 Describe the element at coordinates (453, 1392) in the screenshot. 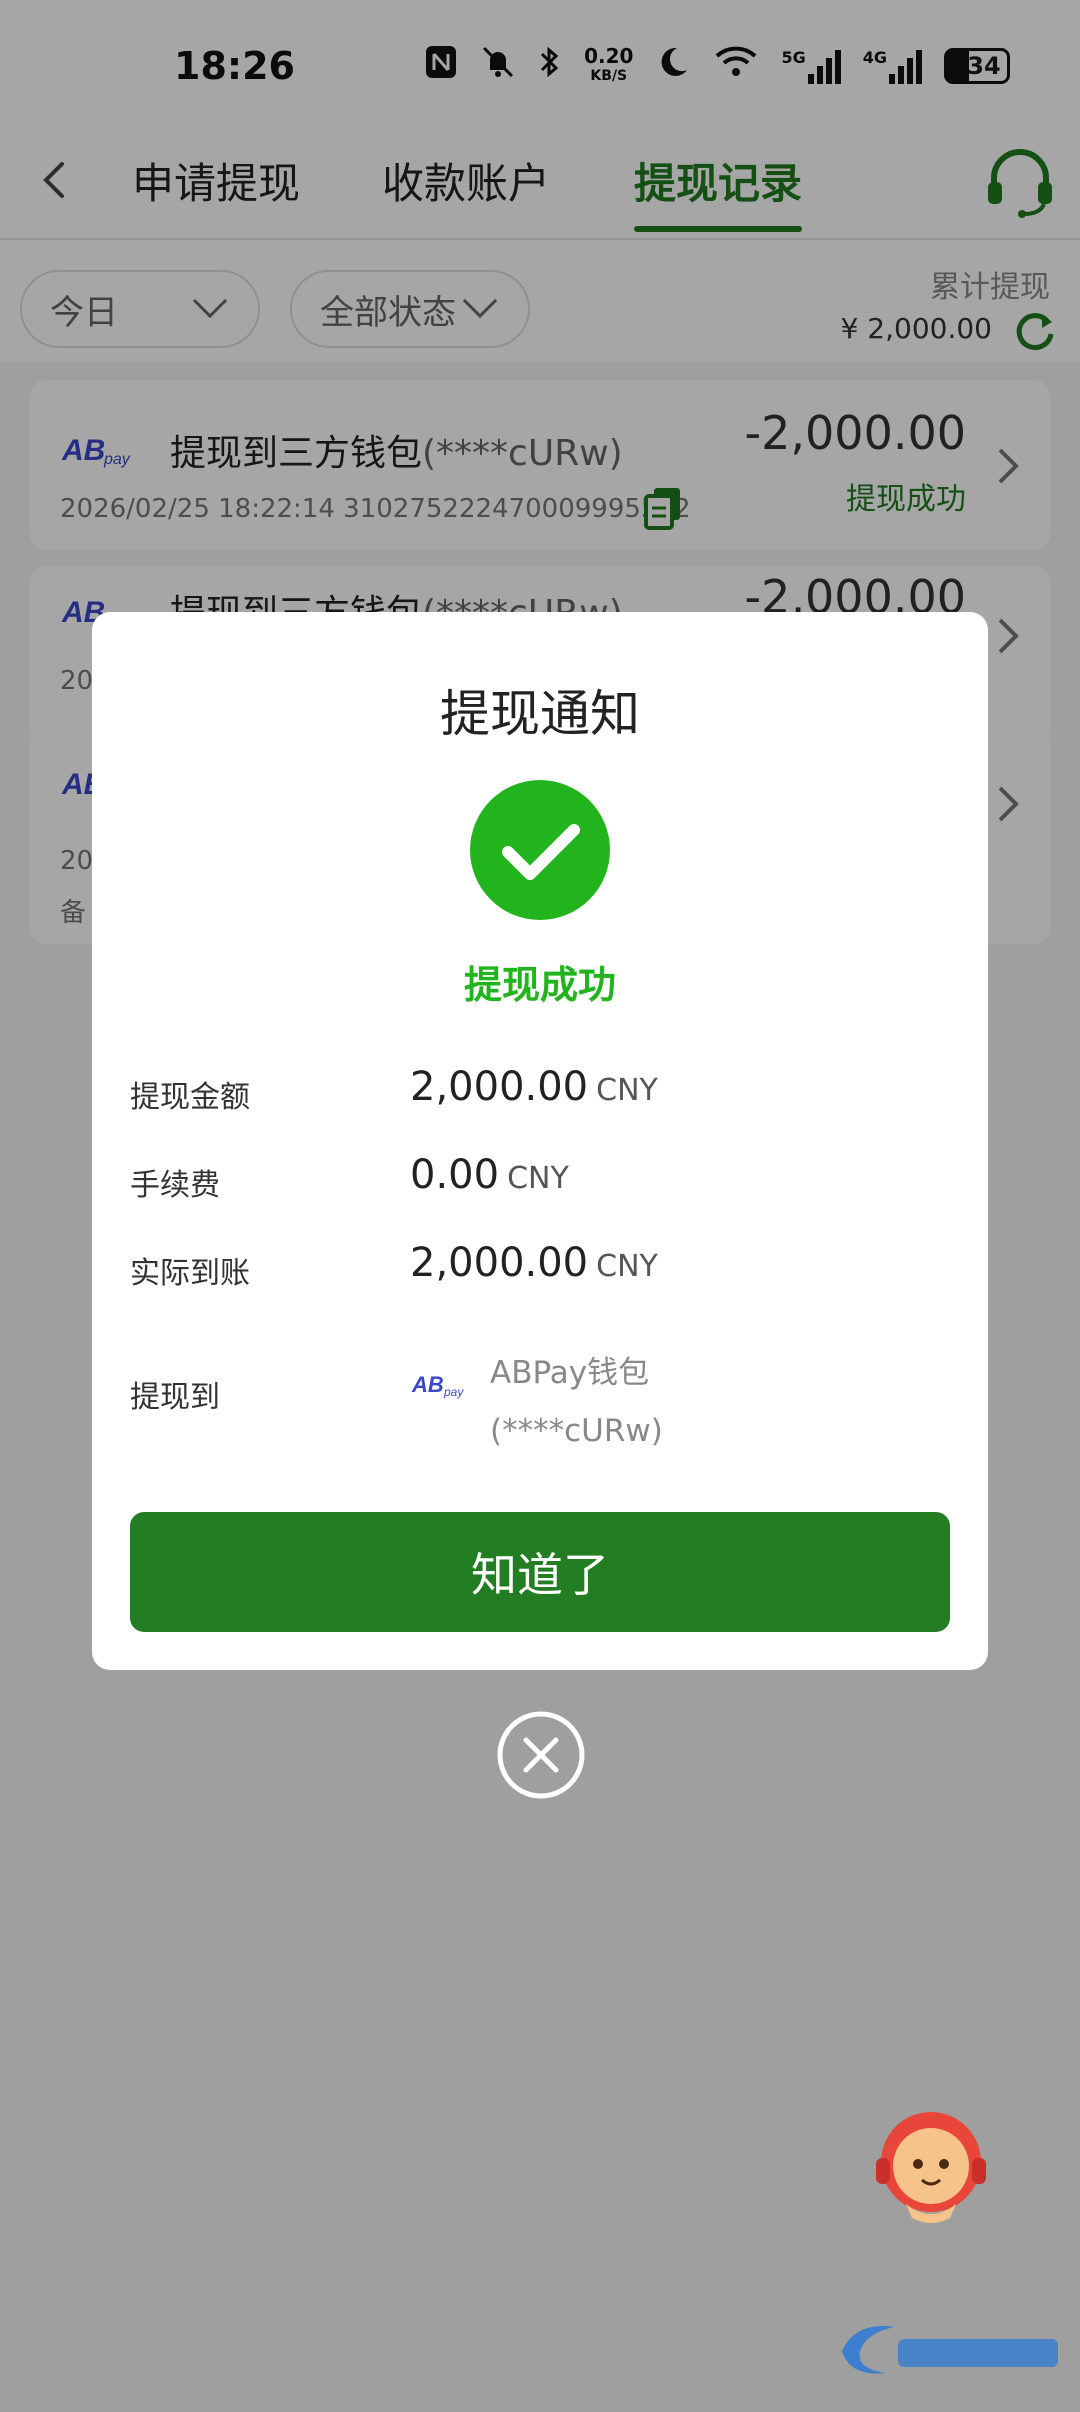

I see `svg-text: pay` at that location.